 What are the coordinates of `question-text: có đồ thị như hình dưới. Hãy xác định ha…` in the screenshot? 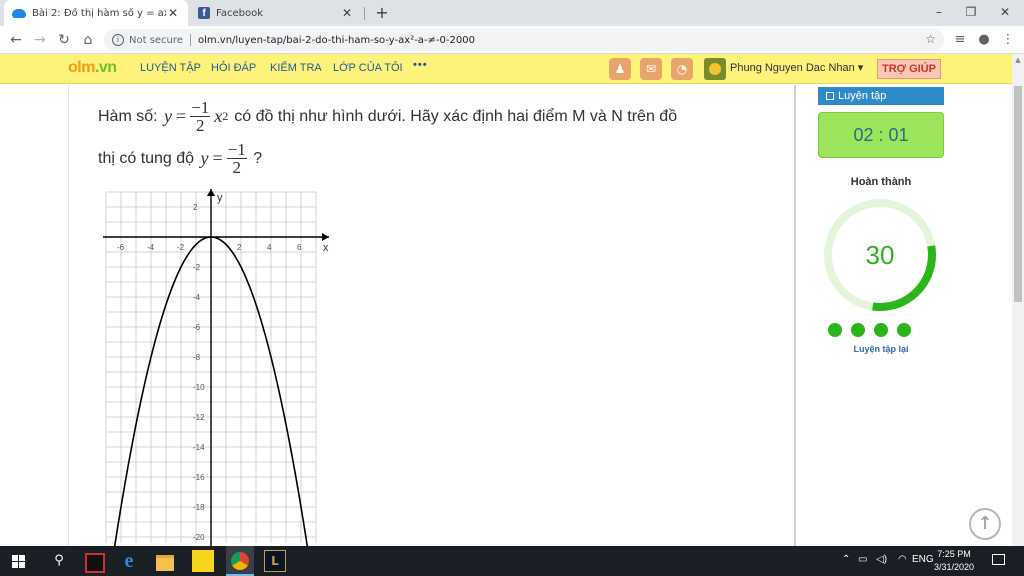 It's located at (456, 116).